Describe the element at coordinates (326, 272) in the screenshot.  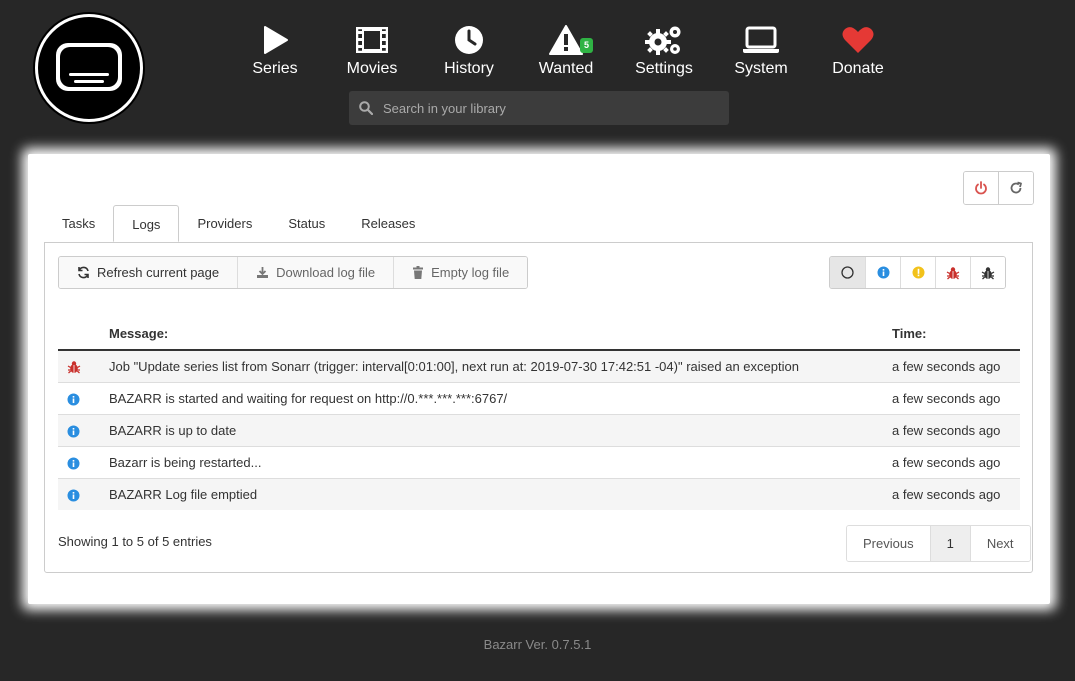
I see `download-label: Download log file` at that location.